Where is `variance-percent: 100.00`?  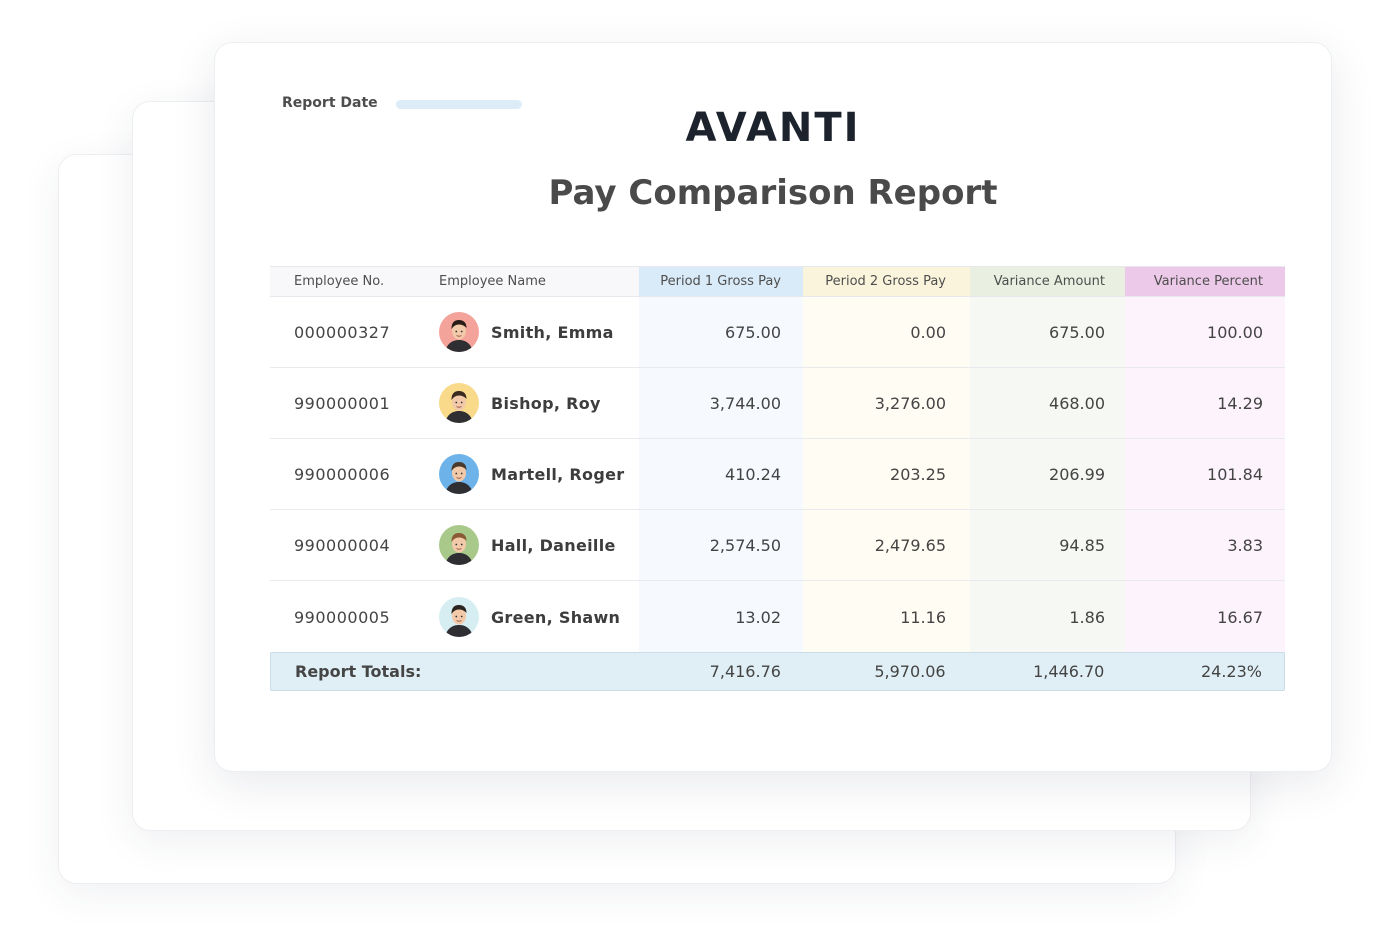
variance-percent: 100.00 is located at coordinates (1205, 332).